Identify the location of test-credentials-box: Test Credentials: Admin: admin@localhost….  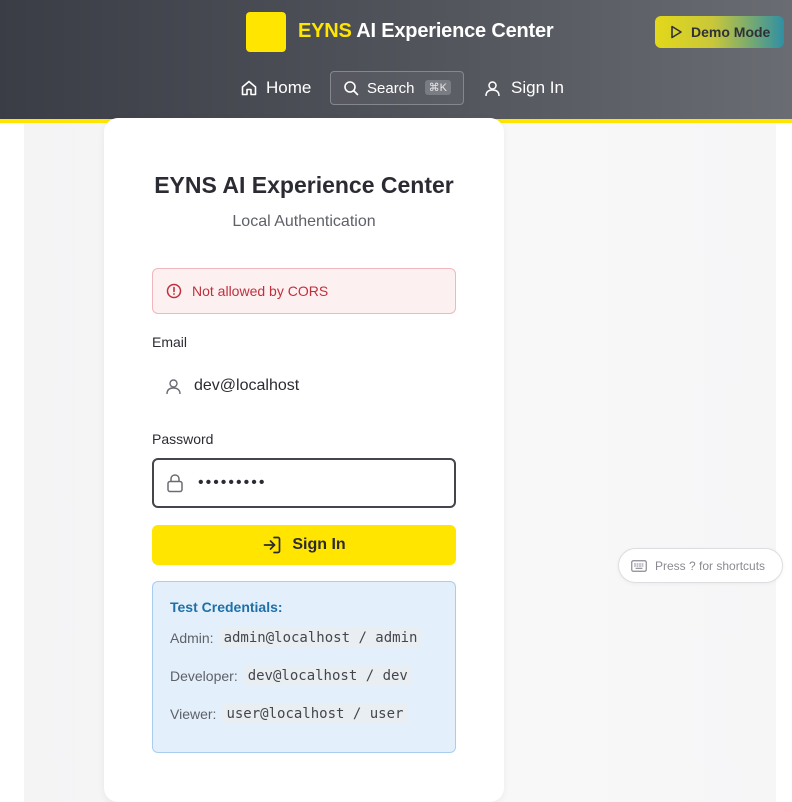
(304, 667).